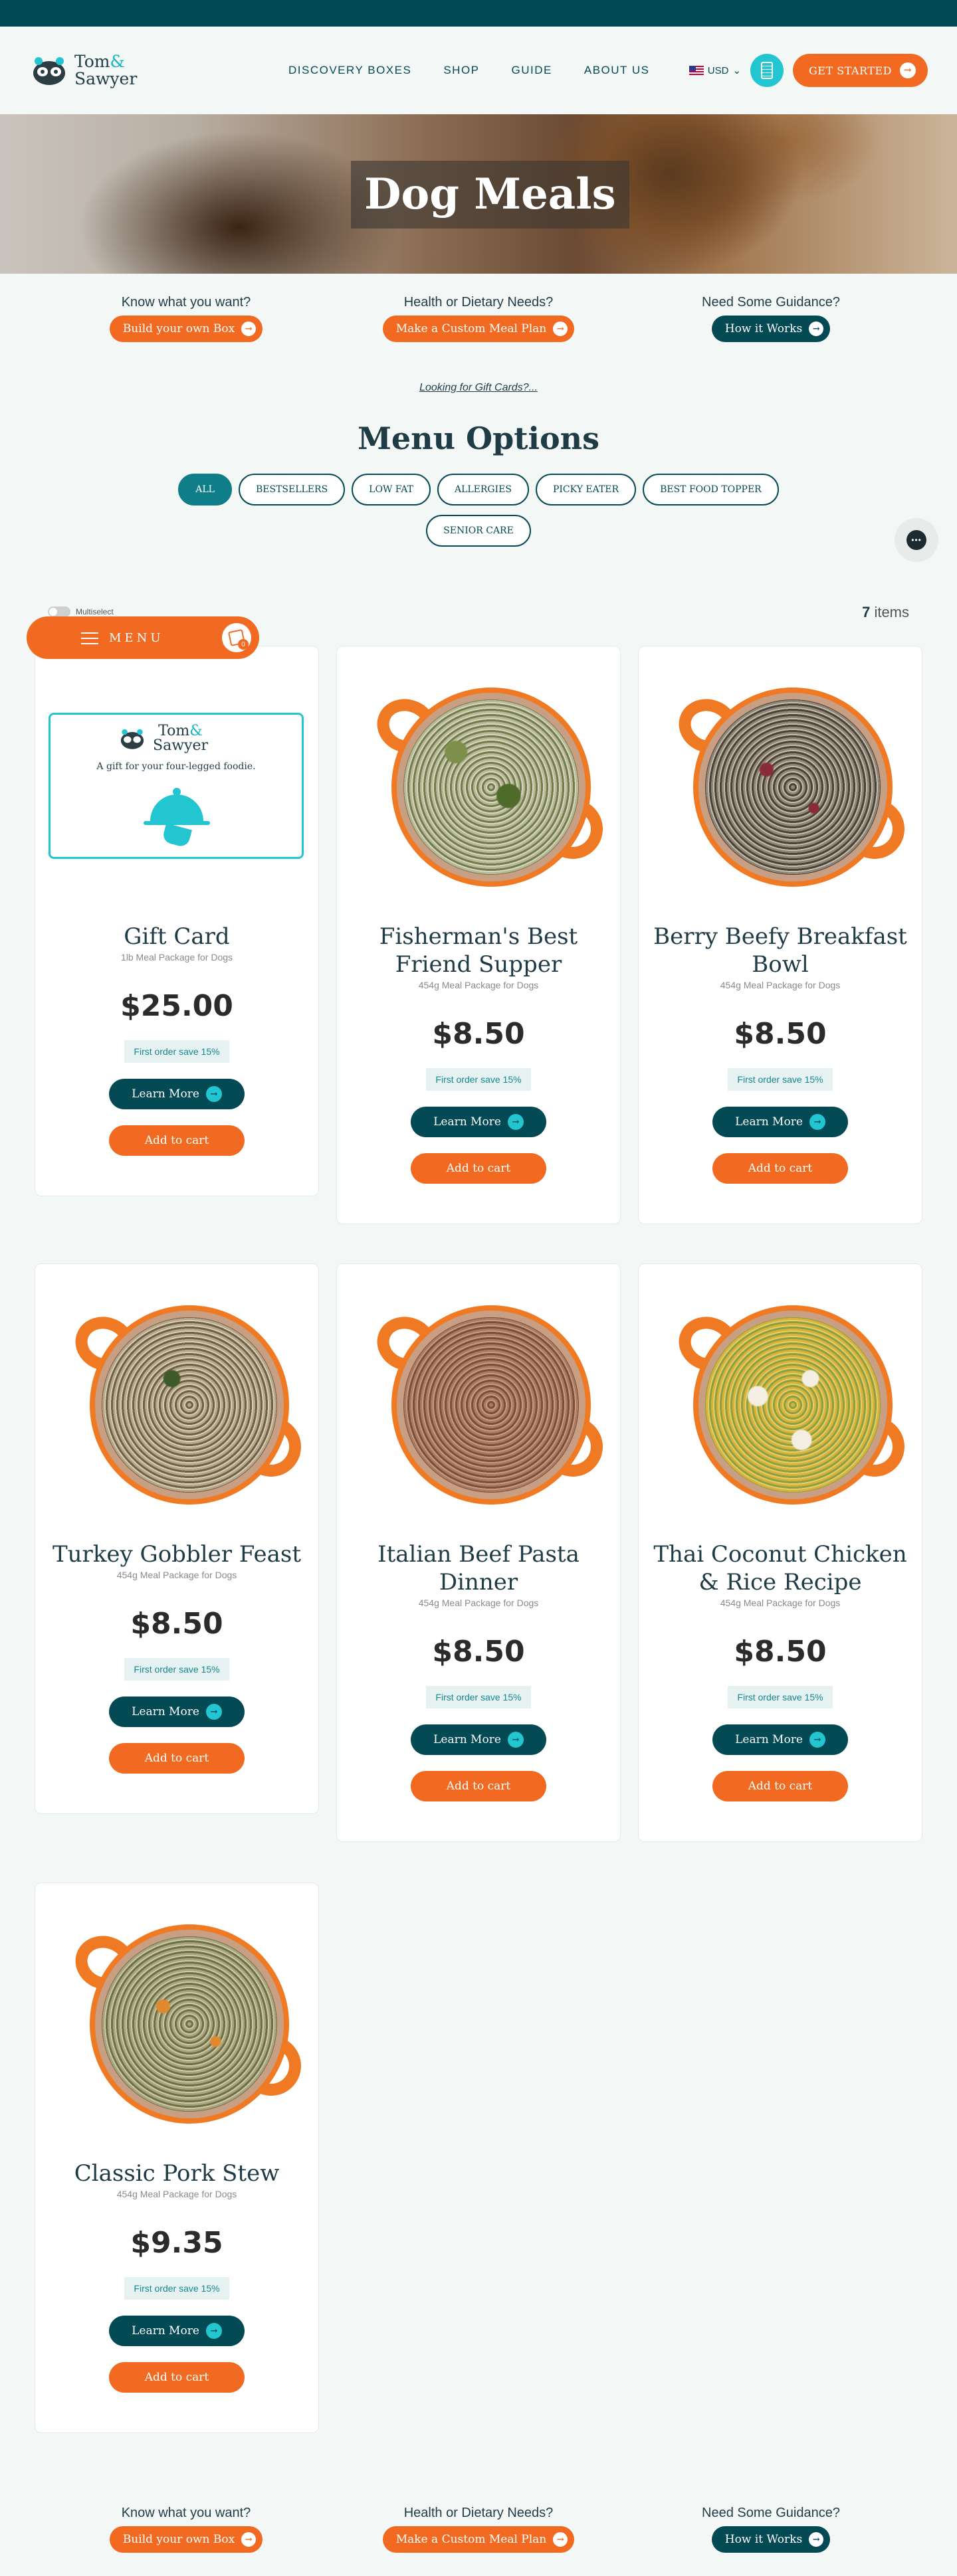 Image resolution: width=957 pixels, height=2576 pixels. Describe the element at coordinates (478, 2513) in the screenshot. I see `guide-question: Health or Dietary Needs?` at that location.